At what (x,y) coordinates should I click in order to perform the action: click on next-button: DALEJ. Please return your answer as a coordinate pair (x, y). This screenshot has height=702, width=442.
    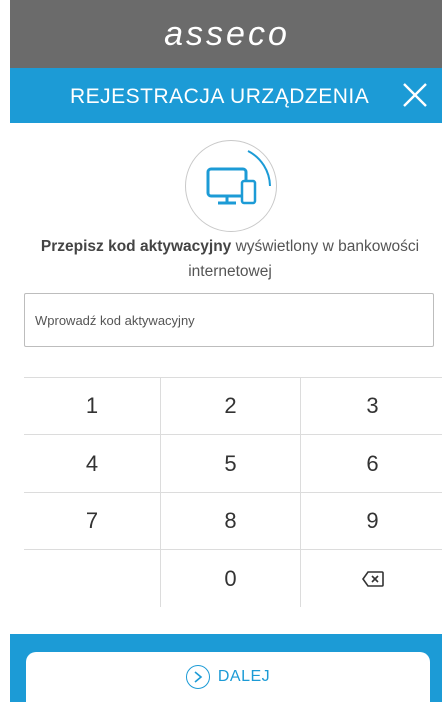
    Looking at the image, I should click on (228, 677).